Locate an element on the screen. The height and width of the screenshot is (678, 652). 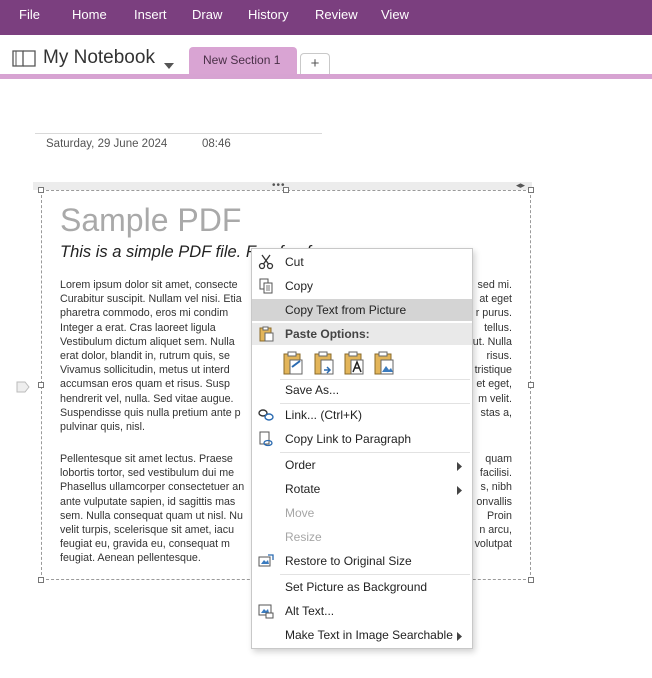
menu-draw: Draw is located at coordinates (207, 14).